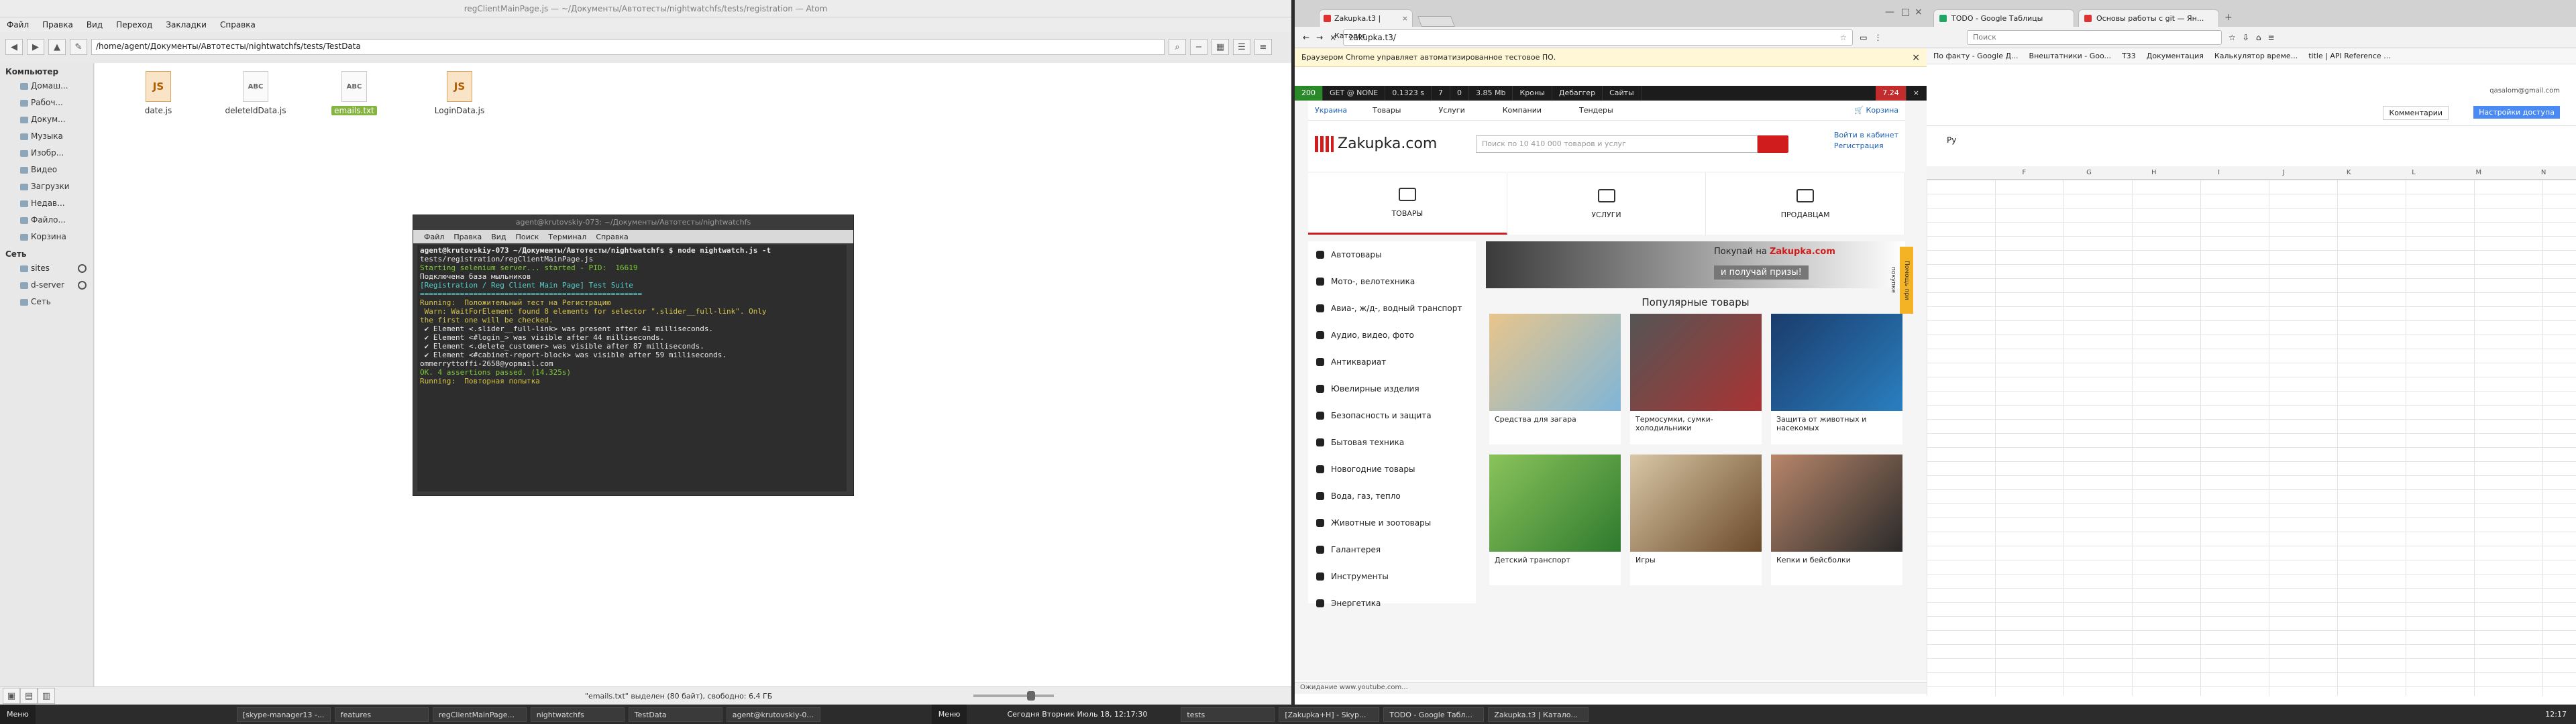 This screenshot has width=2576, height=724. What do you see at coordinates (46, 186) in the screenshot?
I see `sidebar-item-downloads: Загрузки` at bounding box center [46, 186].